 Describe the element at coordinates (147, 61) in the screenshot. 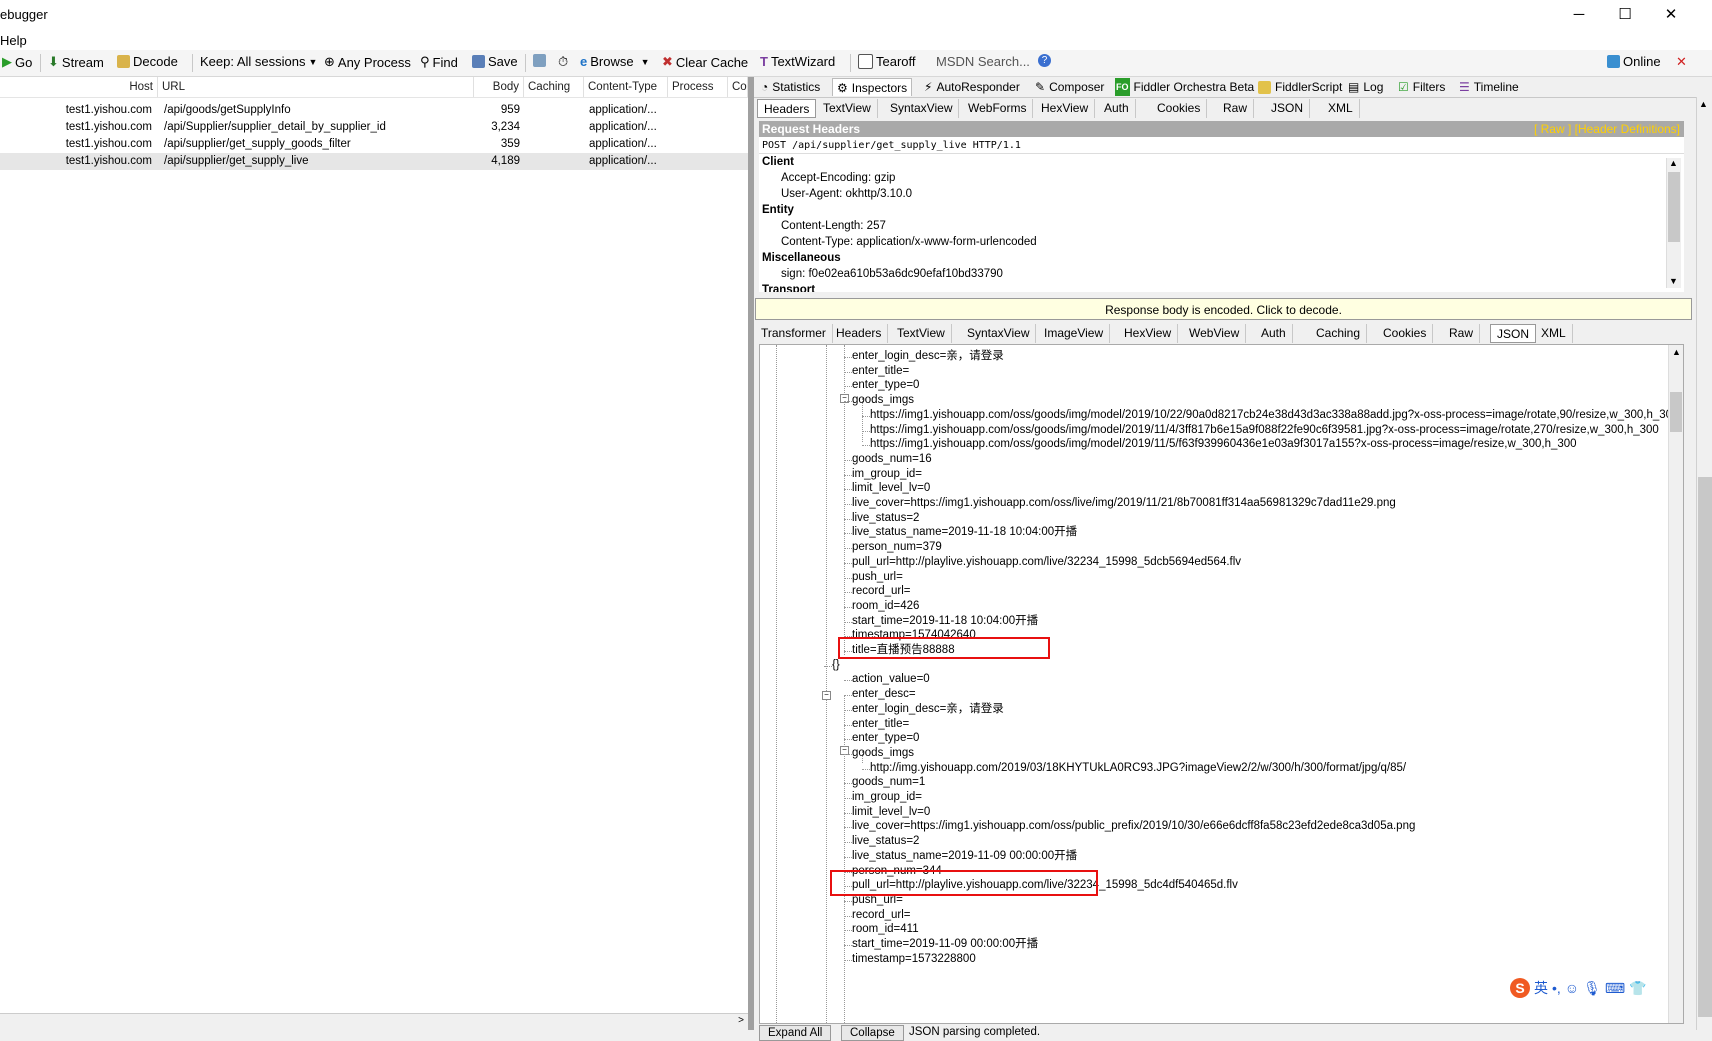

I see `decode-button: Decode` at that location.